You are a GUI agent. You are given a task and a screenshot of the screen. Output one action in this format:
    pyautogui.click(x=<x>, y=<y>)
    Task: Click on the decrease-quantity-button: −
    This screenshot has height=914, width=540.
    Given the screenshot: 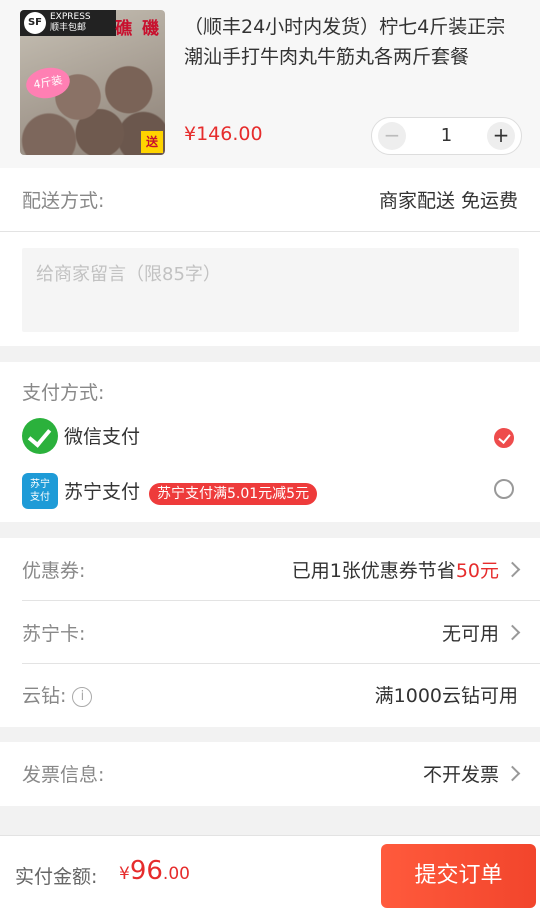 What is the action you would take?
    pyautogui.click(x=392, y=136)
    